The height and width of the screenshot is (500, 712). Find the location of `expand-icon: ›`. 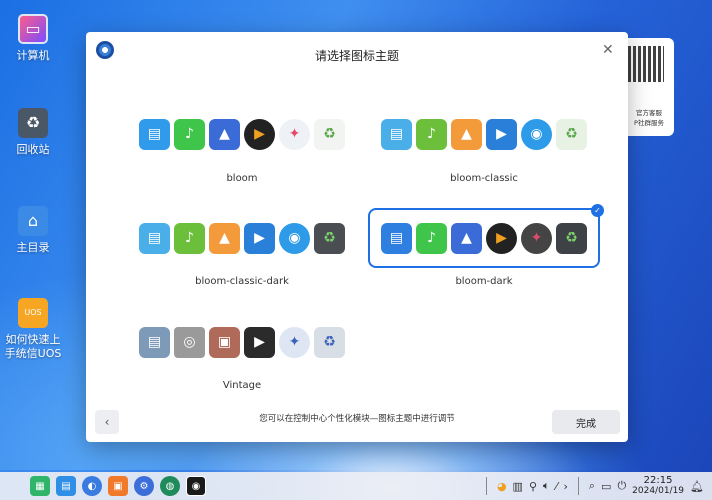

expand-icon: › is located at coordinates (565, 486).